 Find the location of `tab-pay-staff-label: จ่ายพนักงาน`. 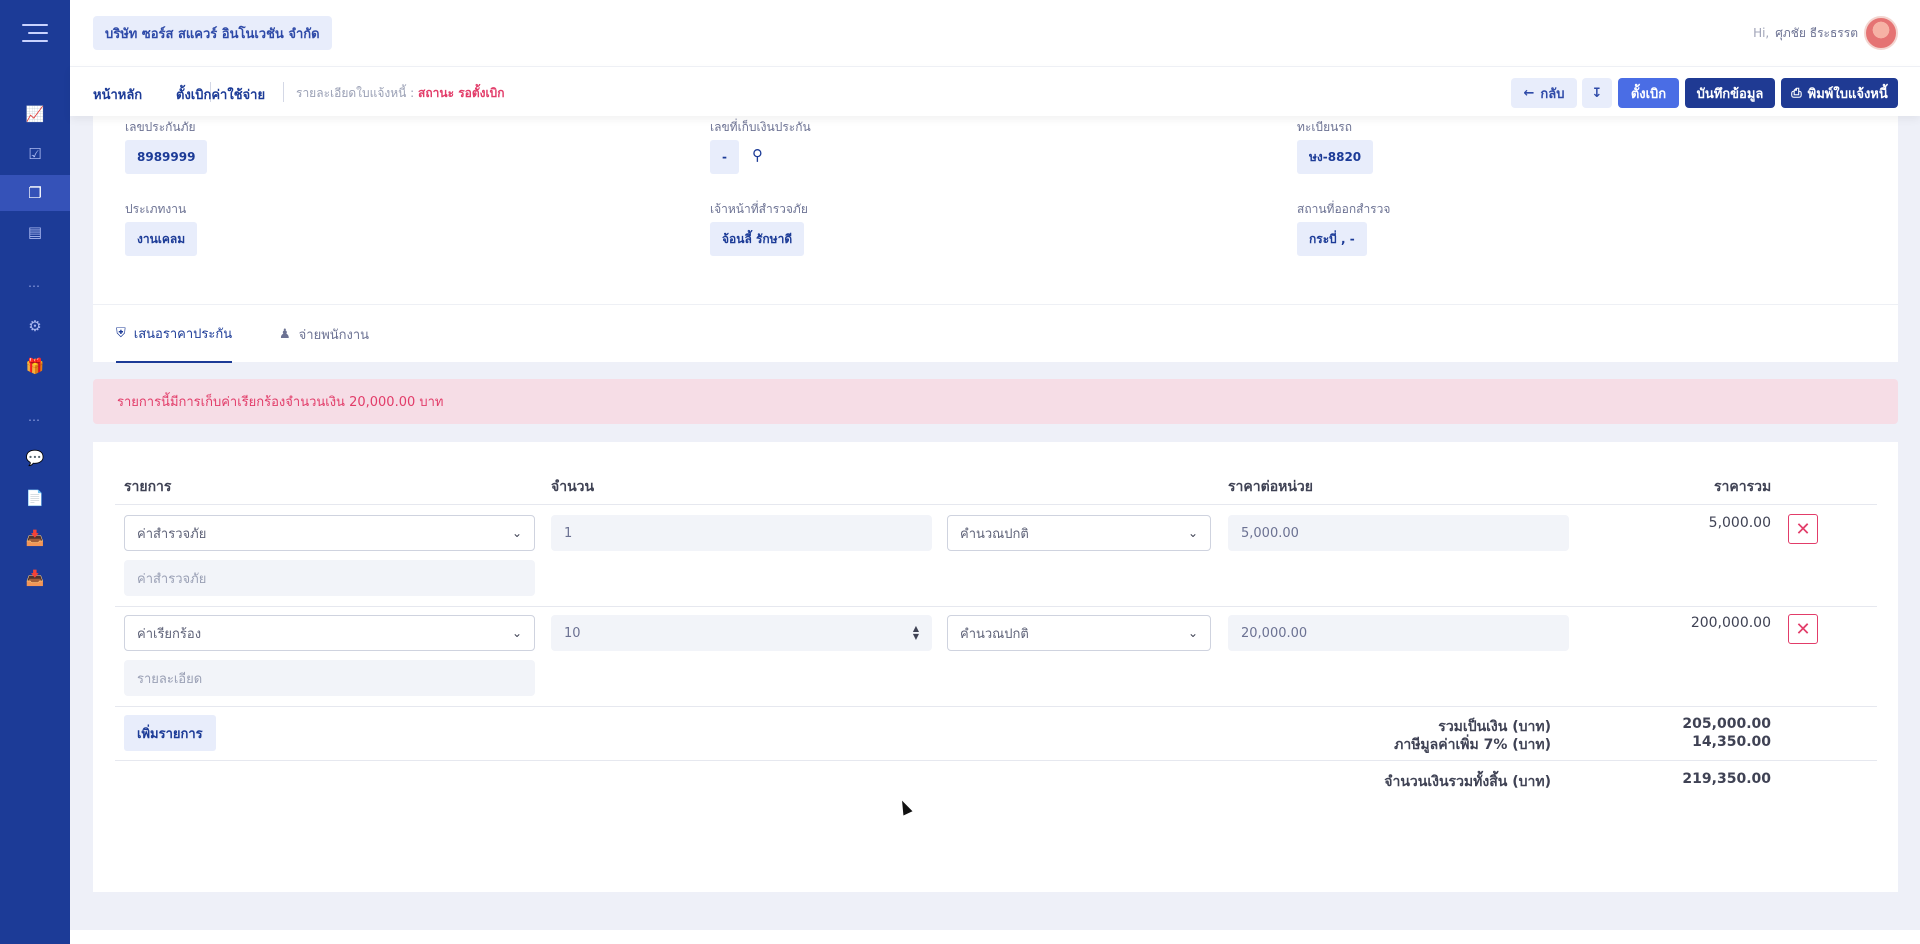

tab-pay-staff-label: จ่ายพนักงาน is located at coordinates (334, 335).